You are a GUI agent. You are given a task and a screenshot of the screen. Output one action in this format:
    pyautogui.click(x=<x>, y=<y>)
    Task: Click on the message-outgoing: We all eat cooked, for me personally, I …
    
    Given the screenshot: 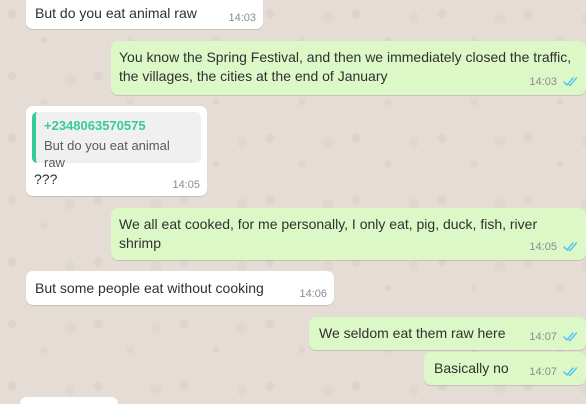 What is the action you would take?
    pyautogui.click(x=348, y=234)
    